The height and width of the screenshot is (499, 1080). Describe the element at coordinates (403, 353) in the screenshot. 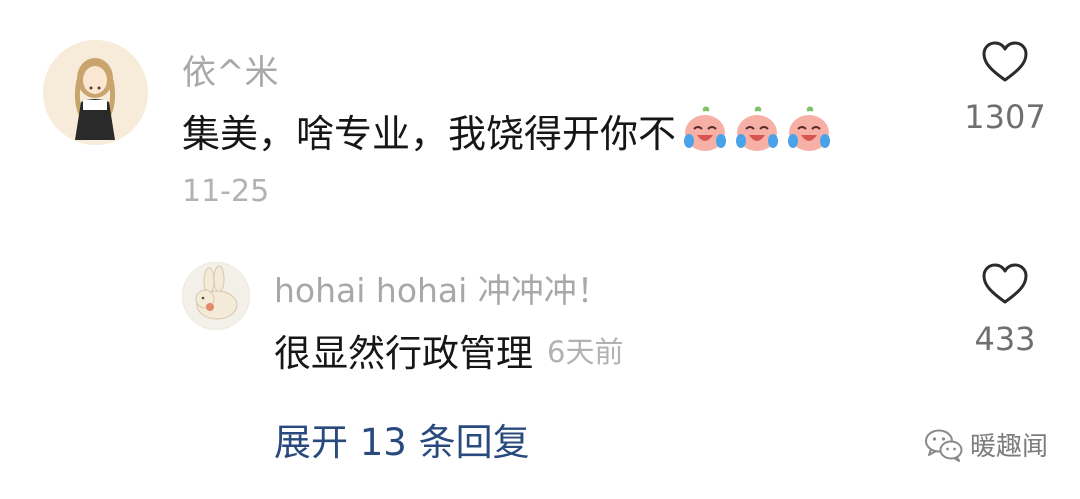

I see `reply-text: 很显然行政管理` at that location.